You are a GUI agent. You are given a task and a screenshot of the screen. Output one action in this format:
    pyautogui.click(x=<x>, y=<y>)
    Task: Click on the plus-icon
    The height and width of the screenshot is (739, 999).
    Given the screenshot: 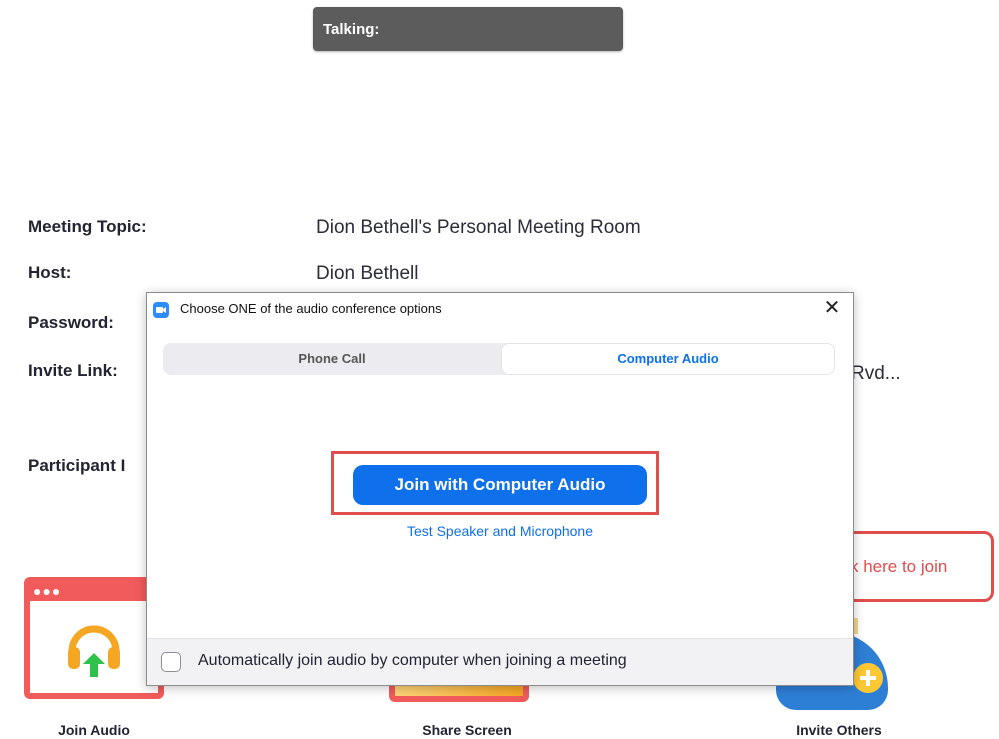 What is the action you would take?
    pyautogui.click(x=868, y=678)
    